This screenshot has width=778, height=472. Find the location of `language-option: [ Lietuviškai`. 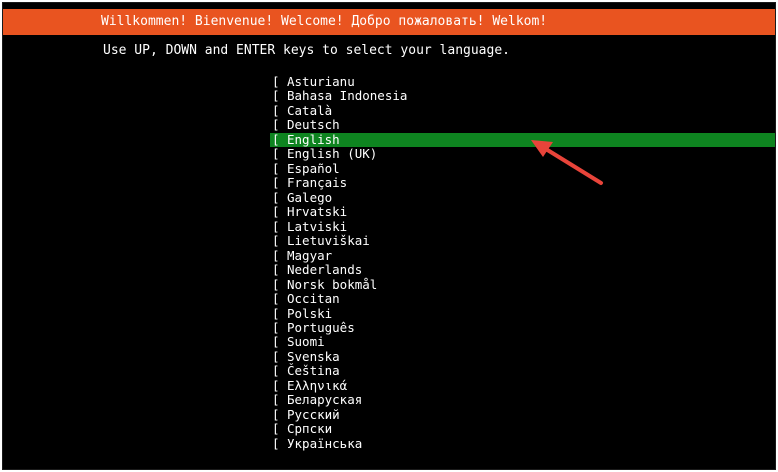

language-option: [ Lietuviškai is located at coordinates (522, 241).